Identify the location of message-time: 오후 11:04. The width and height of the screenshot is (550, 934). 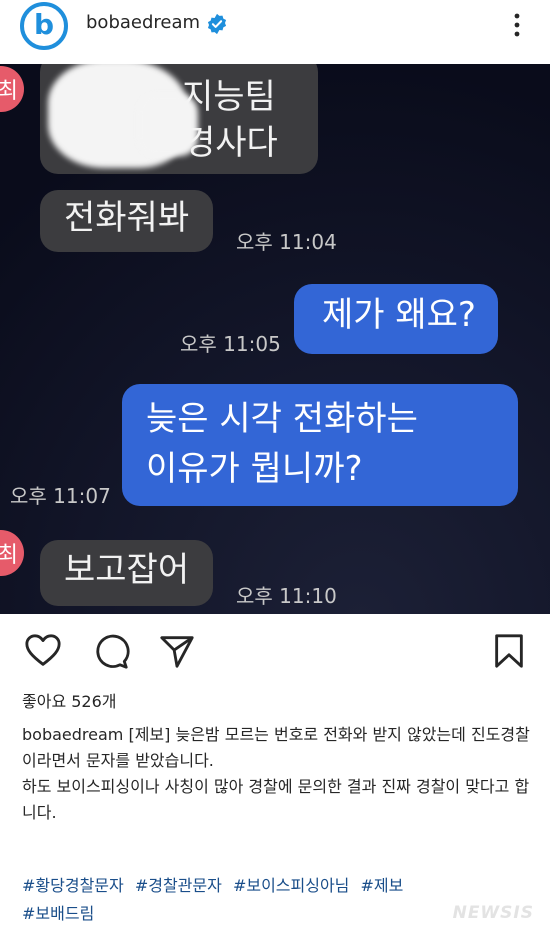
(286, 242).